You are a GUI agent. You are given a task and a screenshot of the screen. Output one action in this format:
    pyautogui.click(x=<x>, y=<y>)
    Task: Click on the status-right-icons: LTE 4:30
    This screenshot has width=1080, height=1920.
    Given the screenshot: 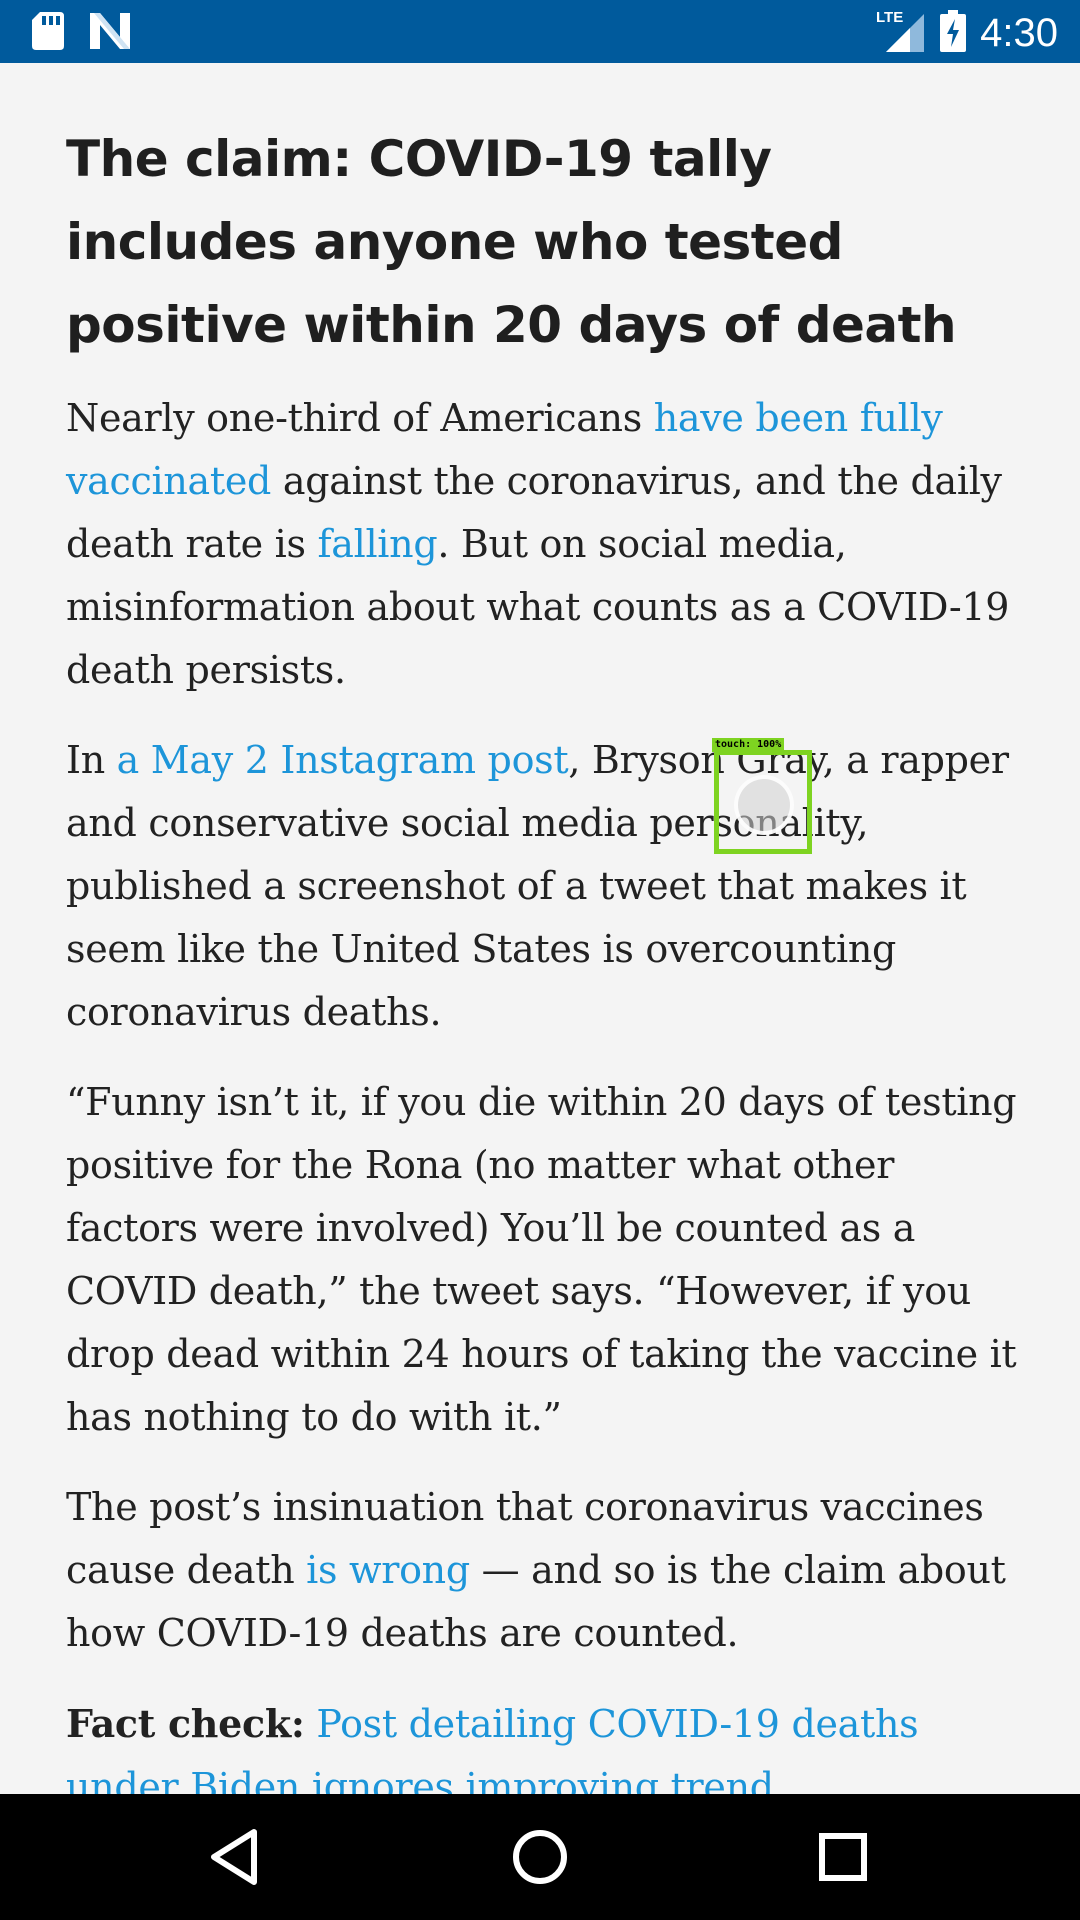 What is the action you would take?
    pyautogui.click(x=966, y=33)
    